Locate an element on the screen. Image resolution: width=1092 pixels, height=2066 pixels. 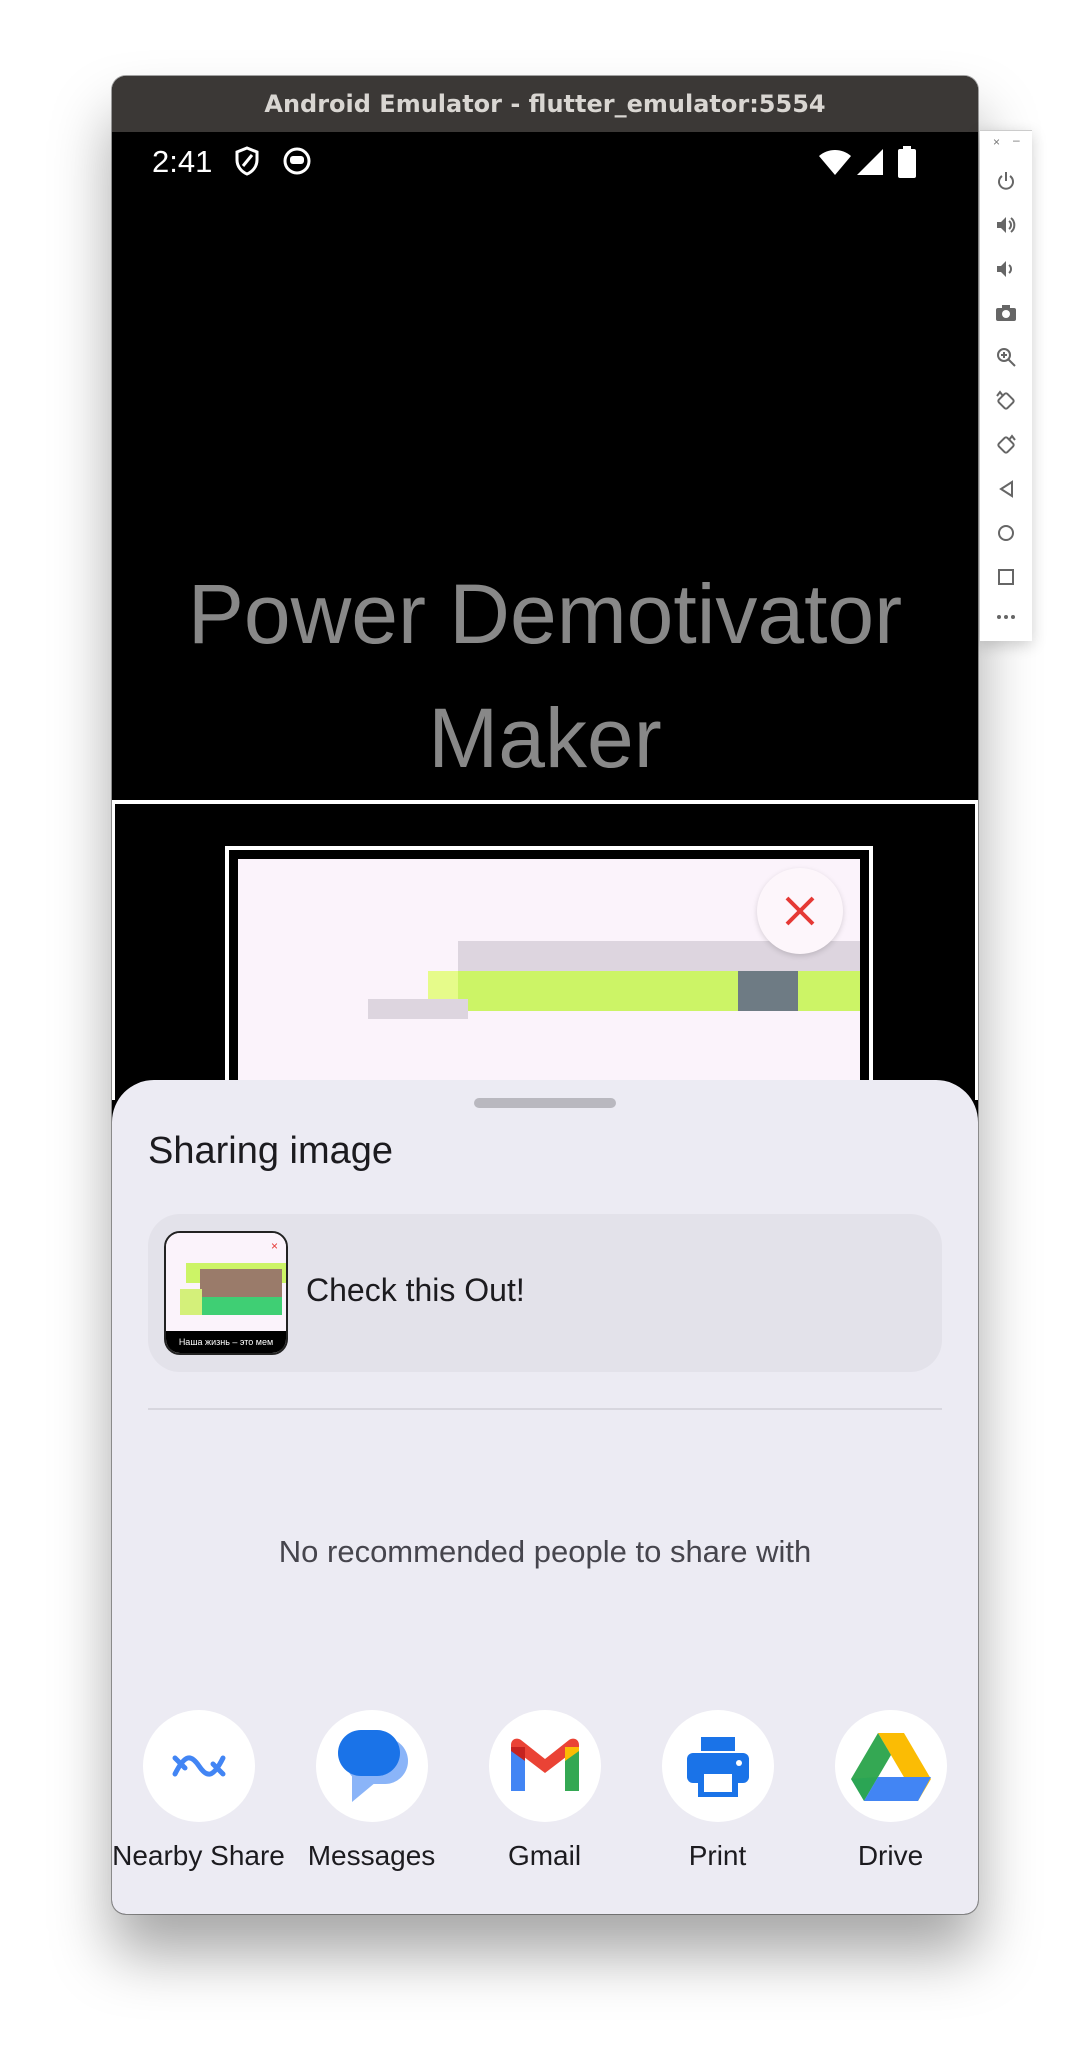
window-title: Android Emulator - flutter_emulator:5554 is located at coordinates (545, 104).